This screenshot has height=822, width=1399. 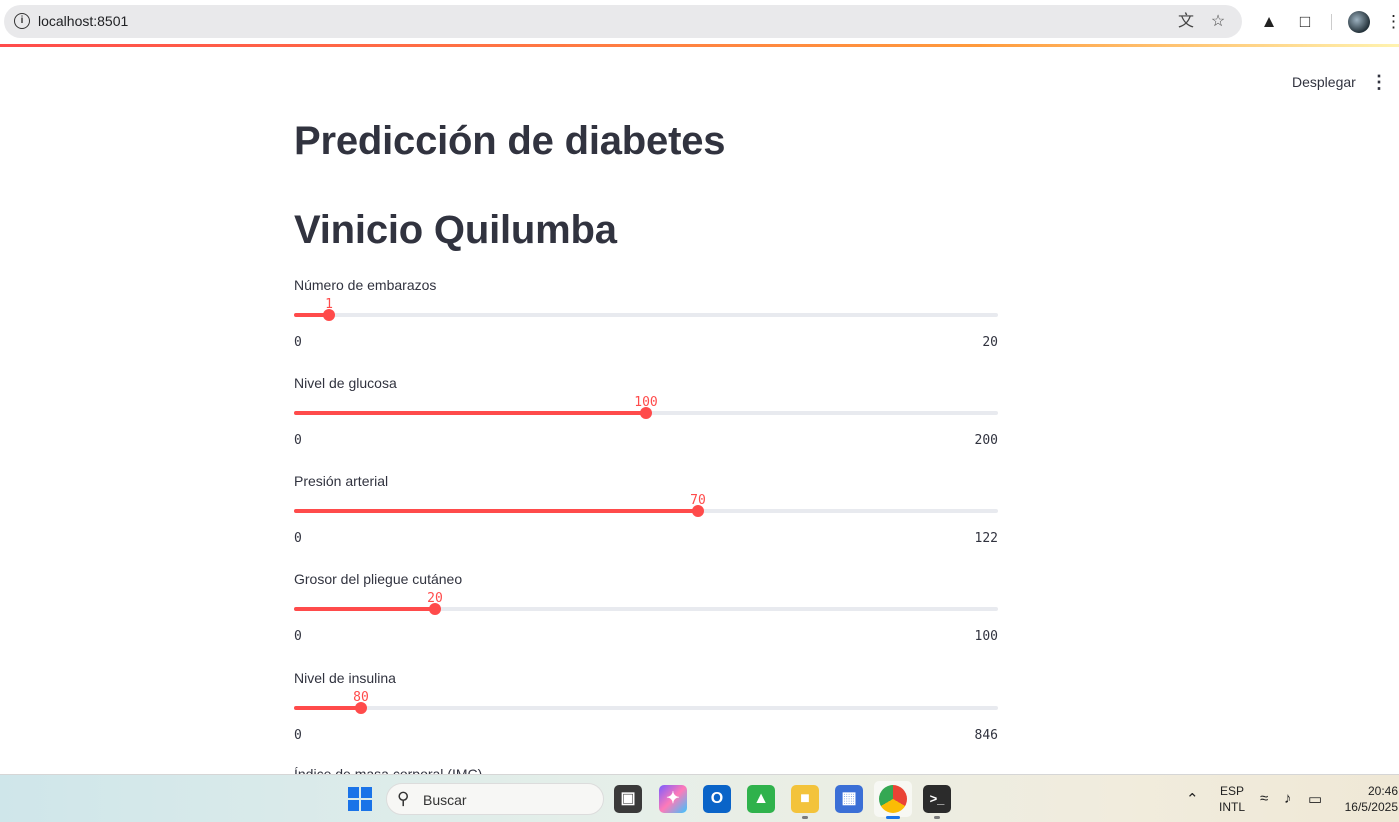 What do you see at coordinates (83, 21) in the screenshot?
I see `url-text: localhost:8501` at bounding box center [83, 21].